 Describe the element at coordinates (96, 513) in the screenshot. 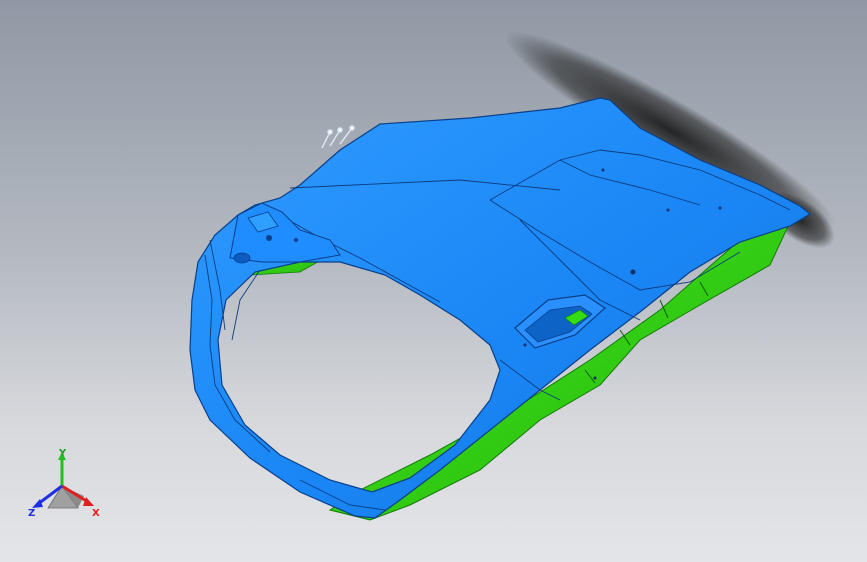

I see `x-axis-label: X` at that location.